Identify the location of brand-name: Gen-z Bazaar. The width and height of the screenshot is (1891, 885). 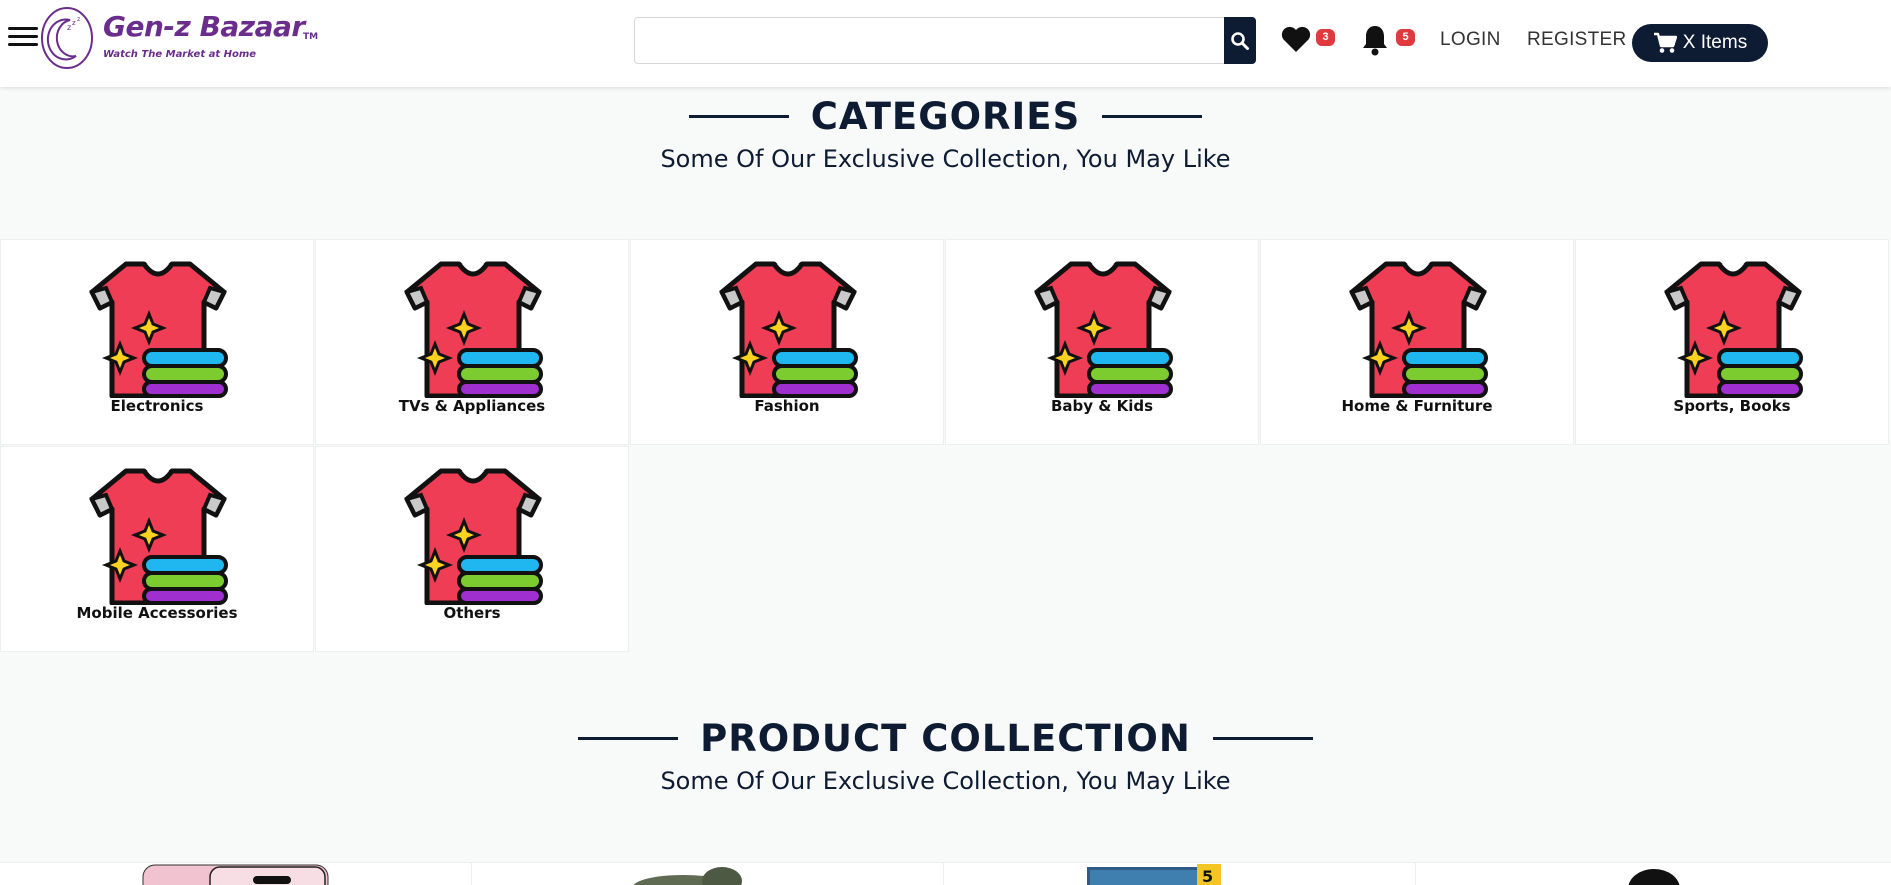
(204, 26).